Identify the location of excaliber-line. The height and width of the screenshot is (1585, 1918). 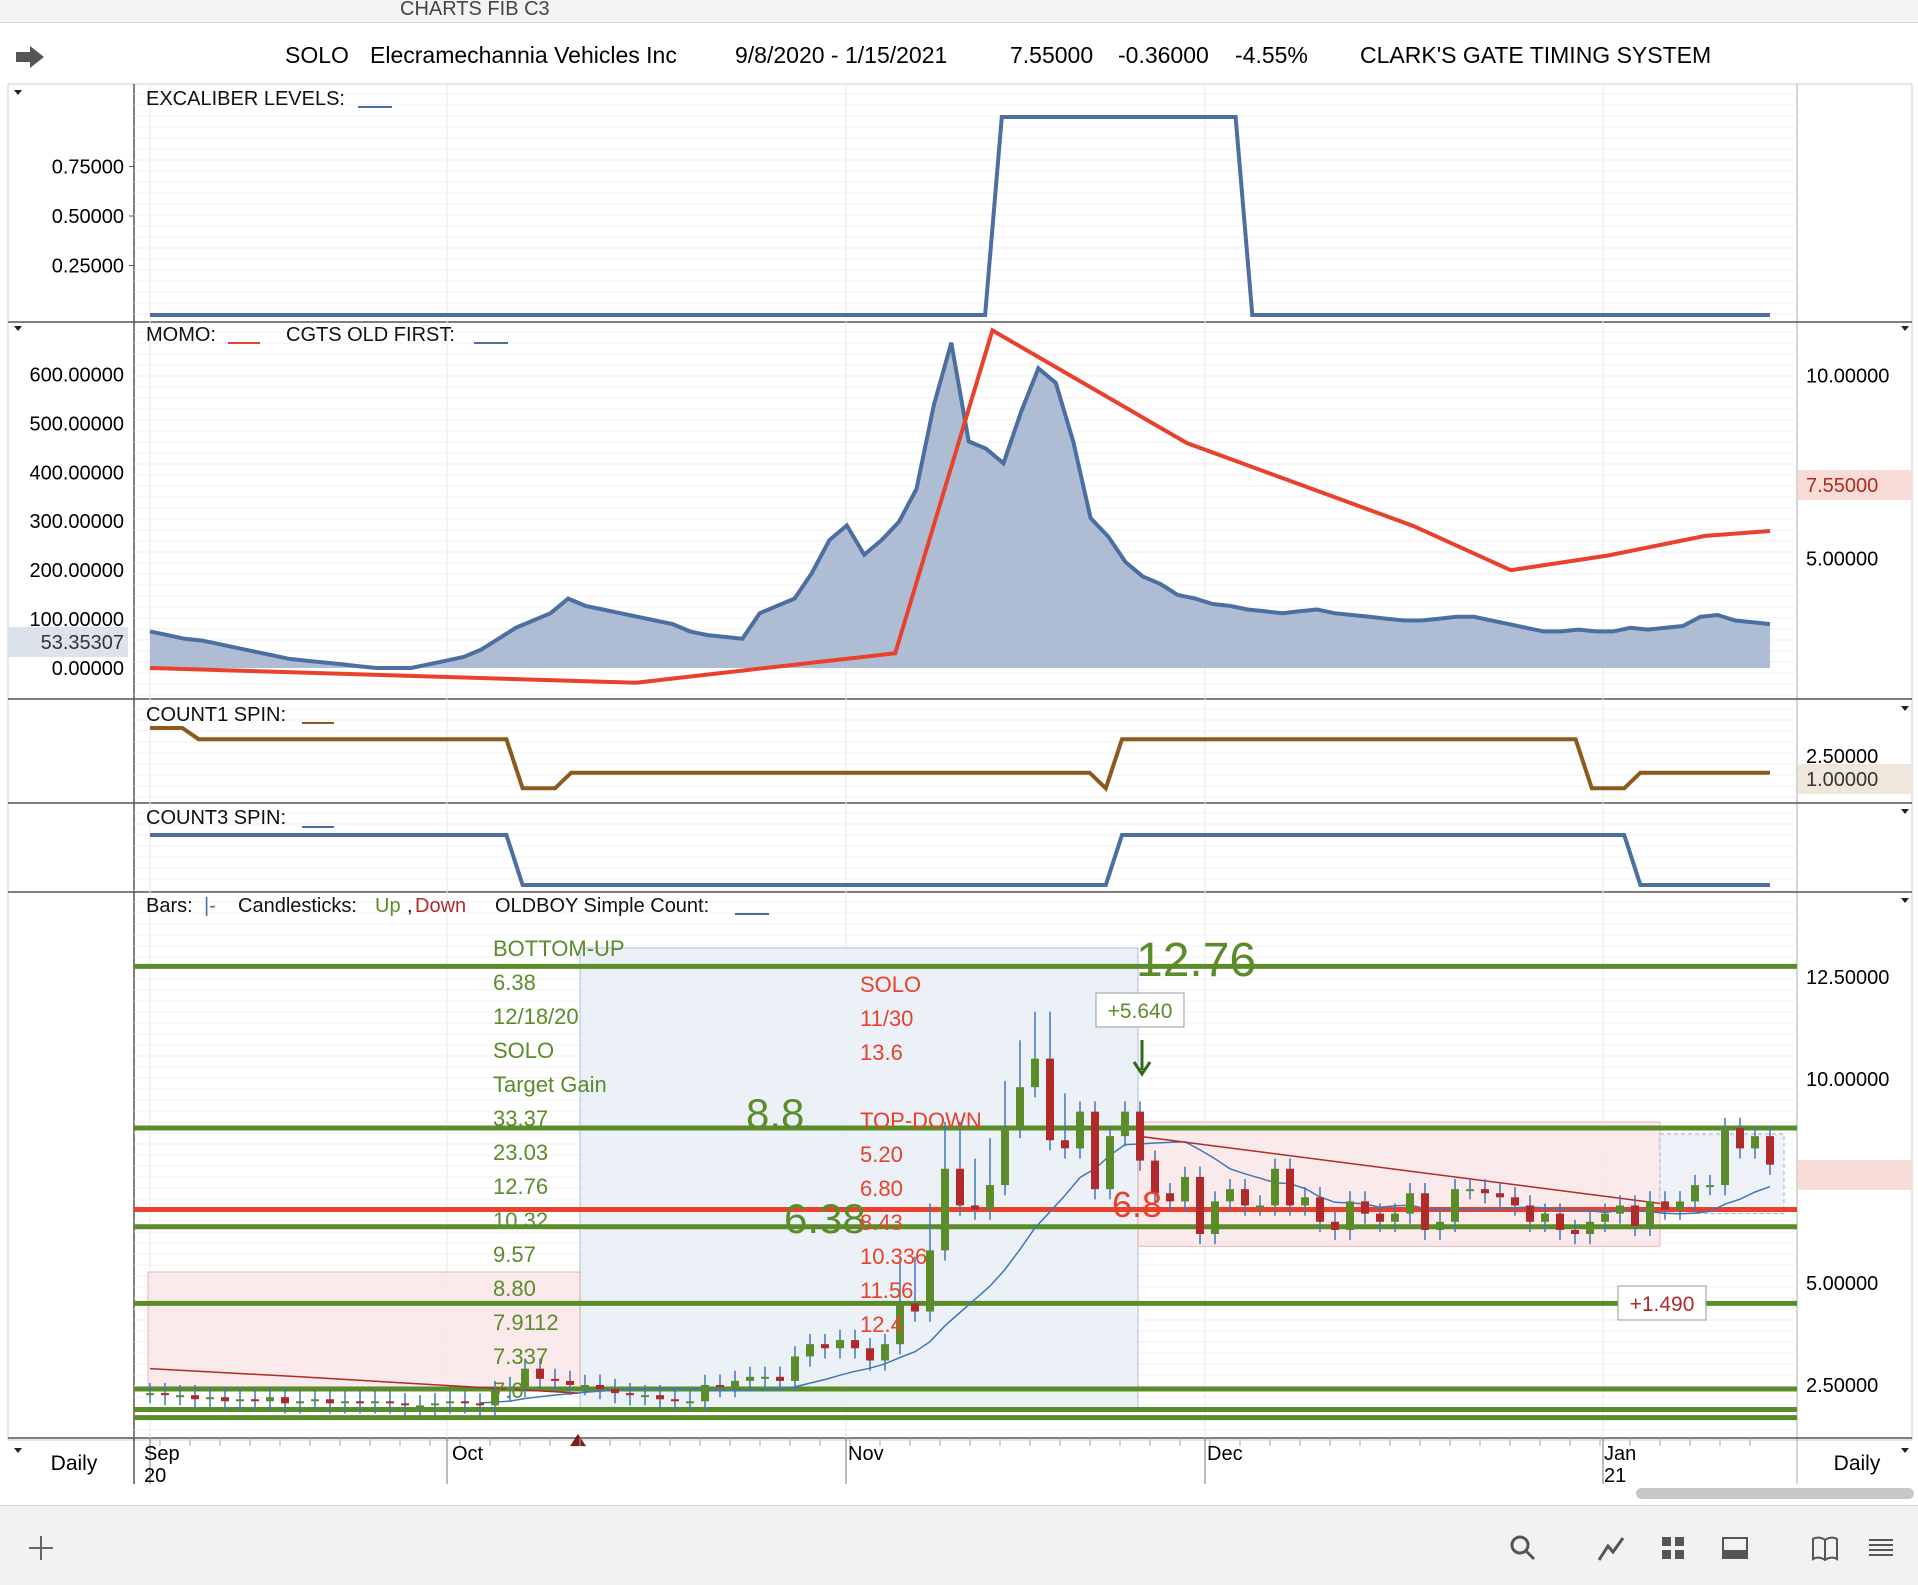
(960, 216).